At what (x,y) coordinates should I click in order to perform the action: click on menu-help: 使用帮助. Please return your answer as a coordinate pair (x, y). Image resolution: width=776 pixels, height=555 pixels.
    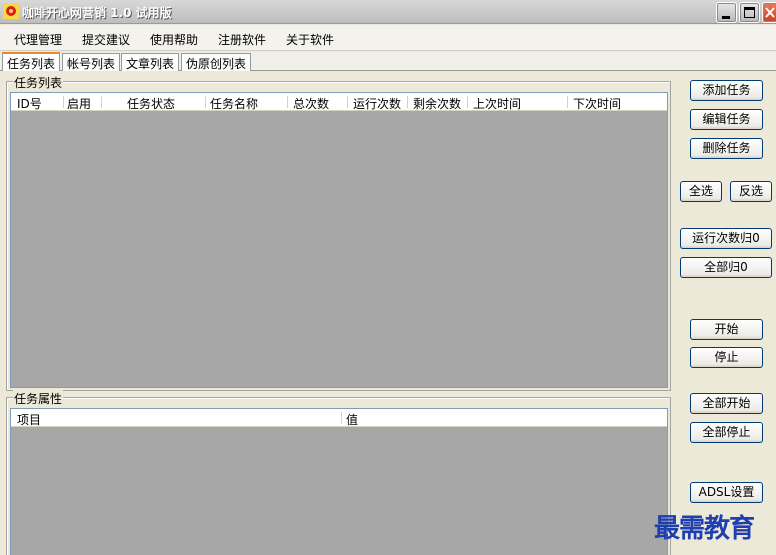
    Looking at the image, I should click on (174, 39).